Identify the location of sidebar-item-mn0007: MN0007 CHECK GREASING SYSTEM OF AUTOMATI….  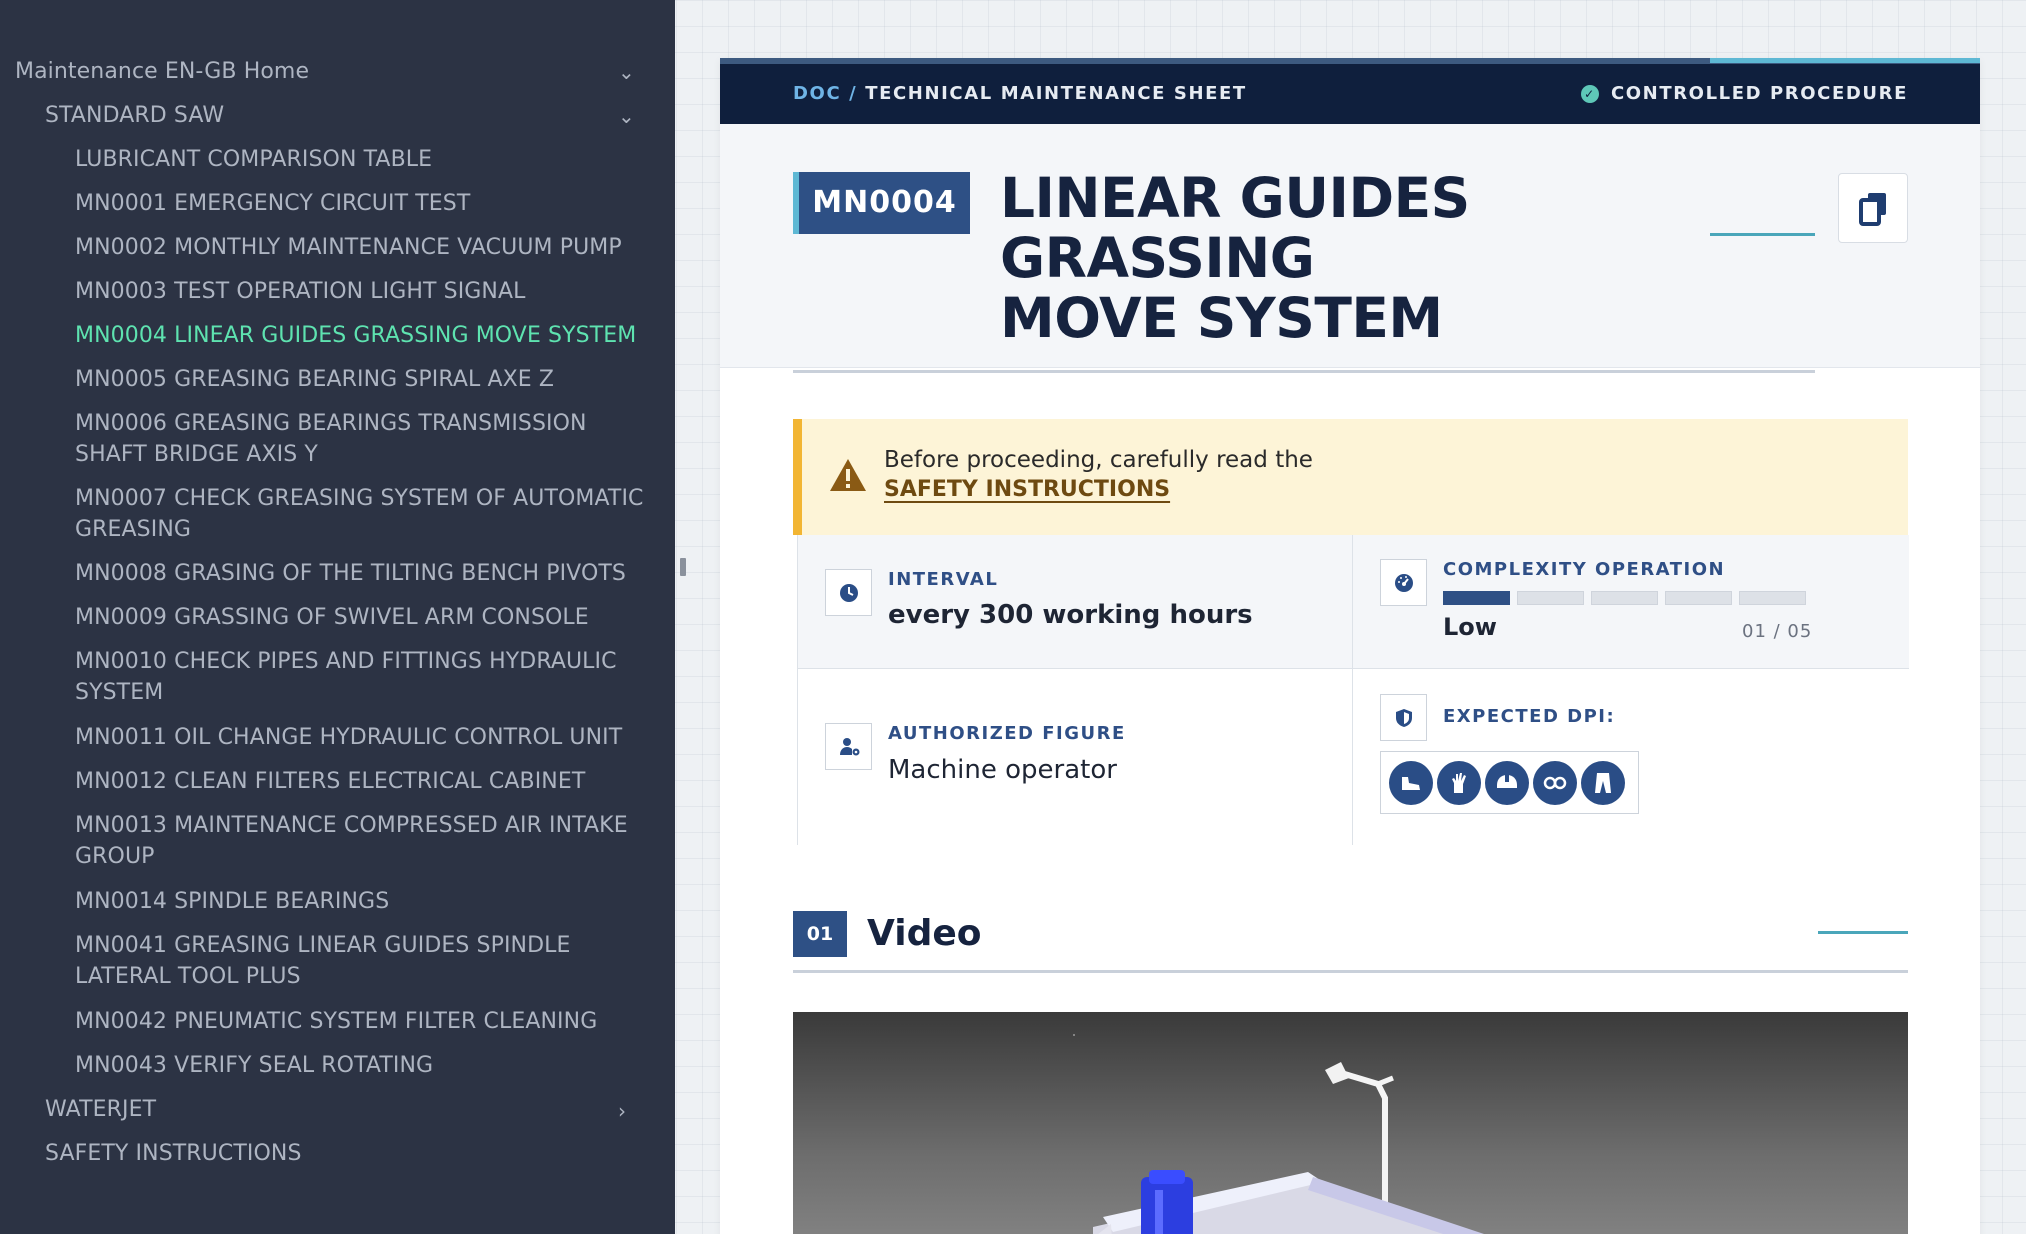
(360, 514).